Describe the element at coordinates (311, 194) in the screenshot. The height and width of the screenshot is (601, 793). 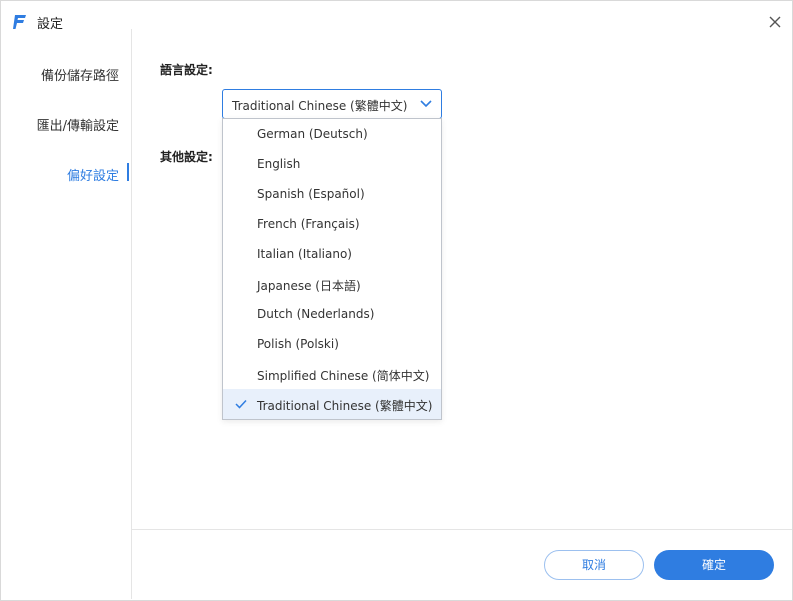
I see `option-label: Spanish (Español)` at that location.